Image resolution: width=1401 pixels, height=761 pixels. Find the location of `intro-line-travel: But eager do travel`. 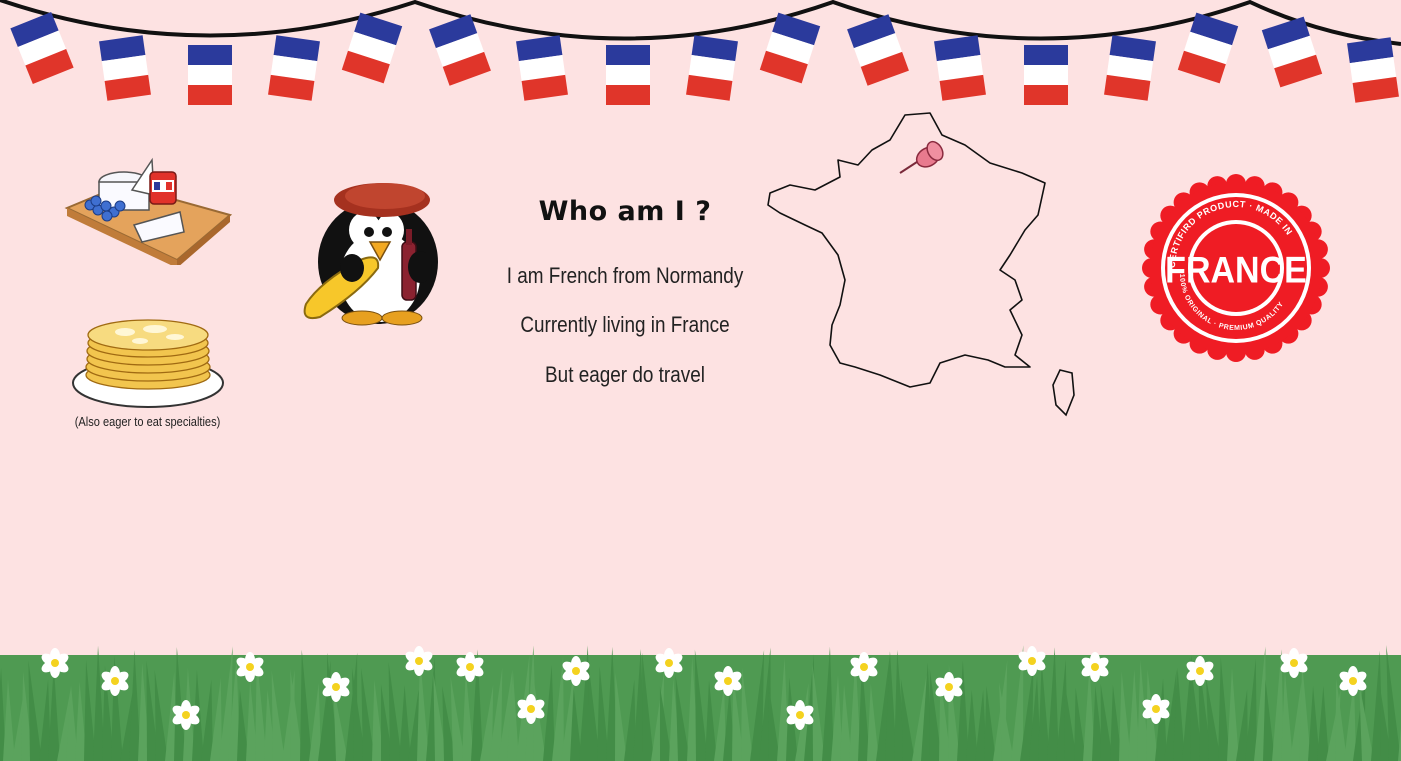

intro-line-travel: But eager do travel is located at coordinates (625, 374).